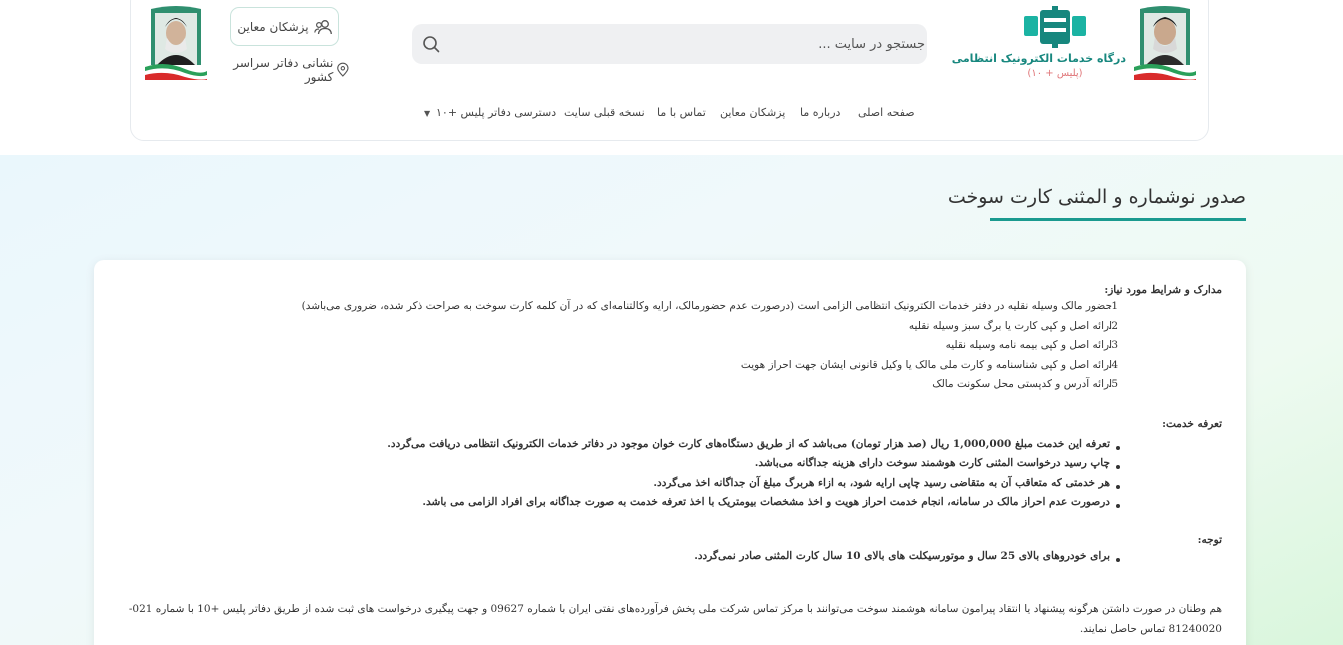 This screenshot has height=645, width=1343. What do you see at coordinates (273, 26) in the screenshot?
I see `doctors-button-label: پزشکان معاین` at bounding box center [273, 26].